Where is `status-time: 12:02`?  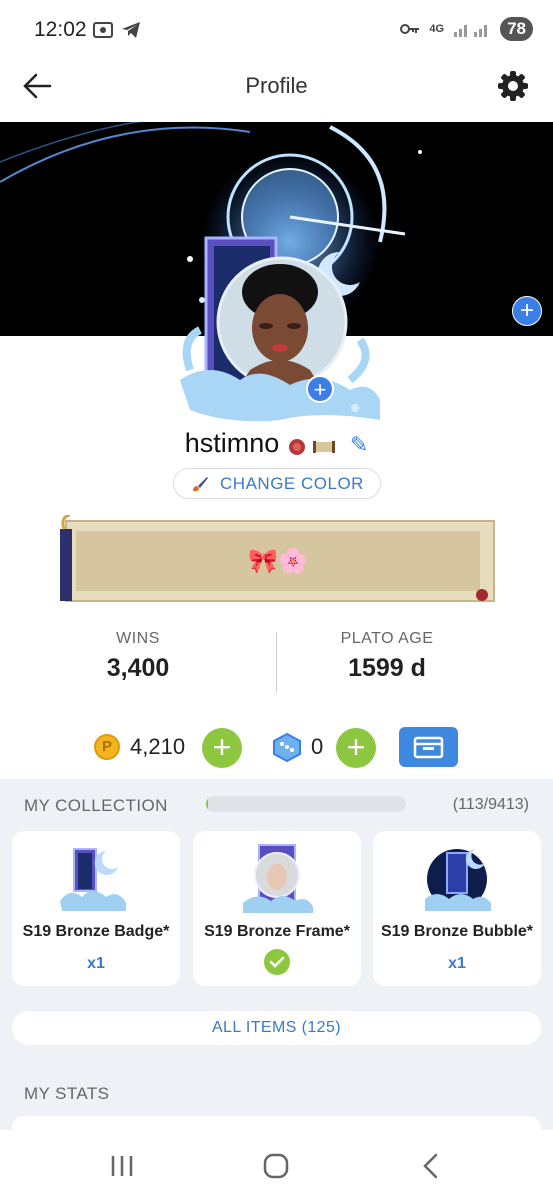
status-time: 12:02 is located at coordinates (60, 29).